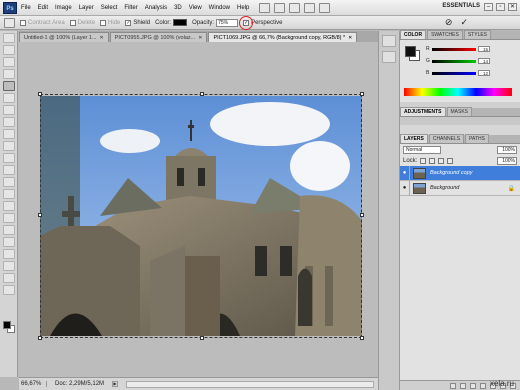 This screenshot has height=390, width=520. I want to click on tab-layers: LAYERS, so click(414, 138).